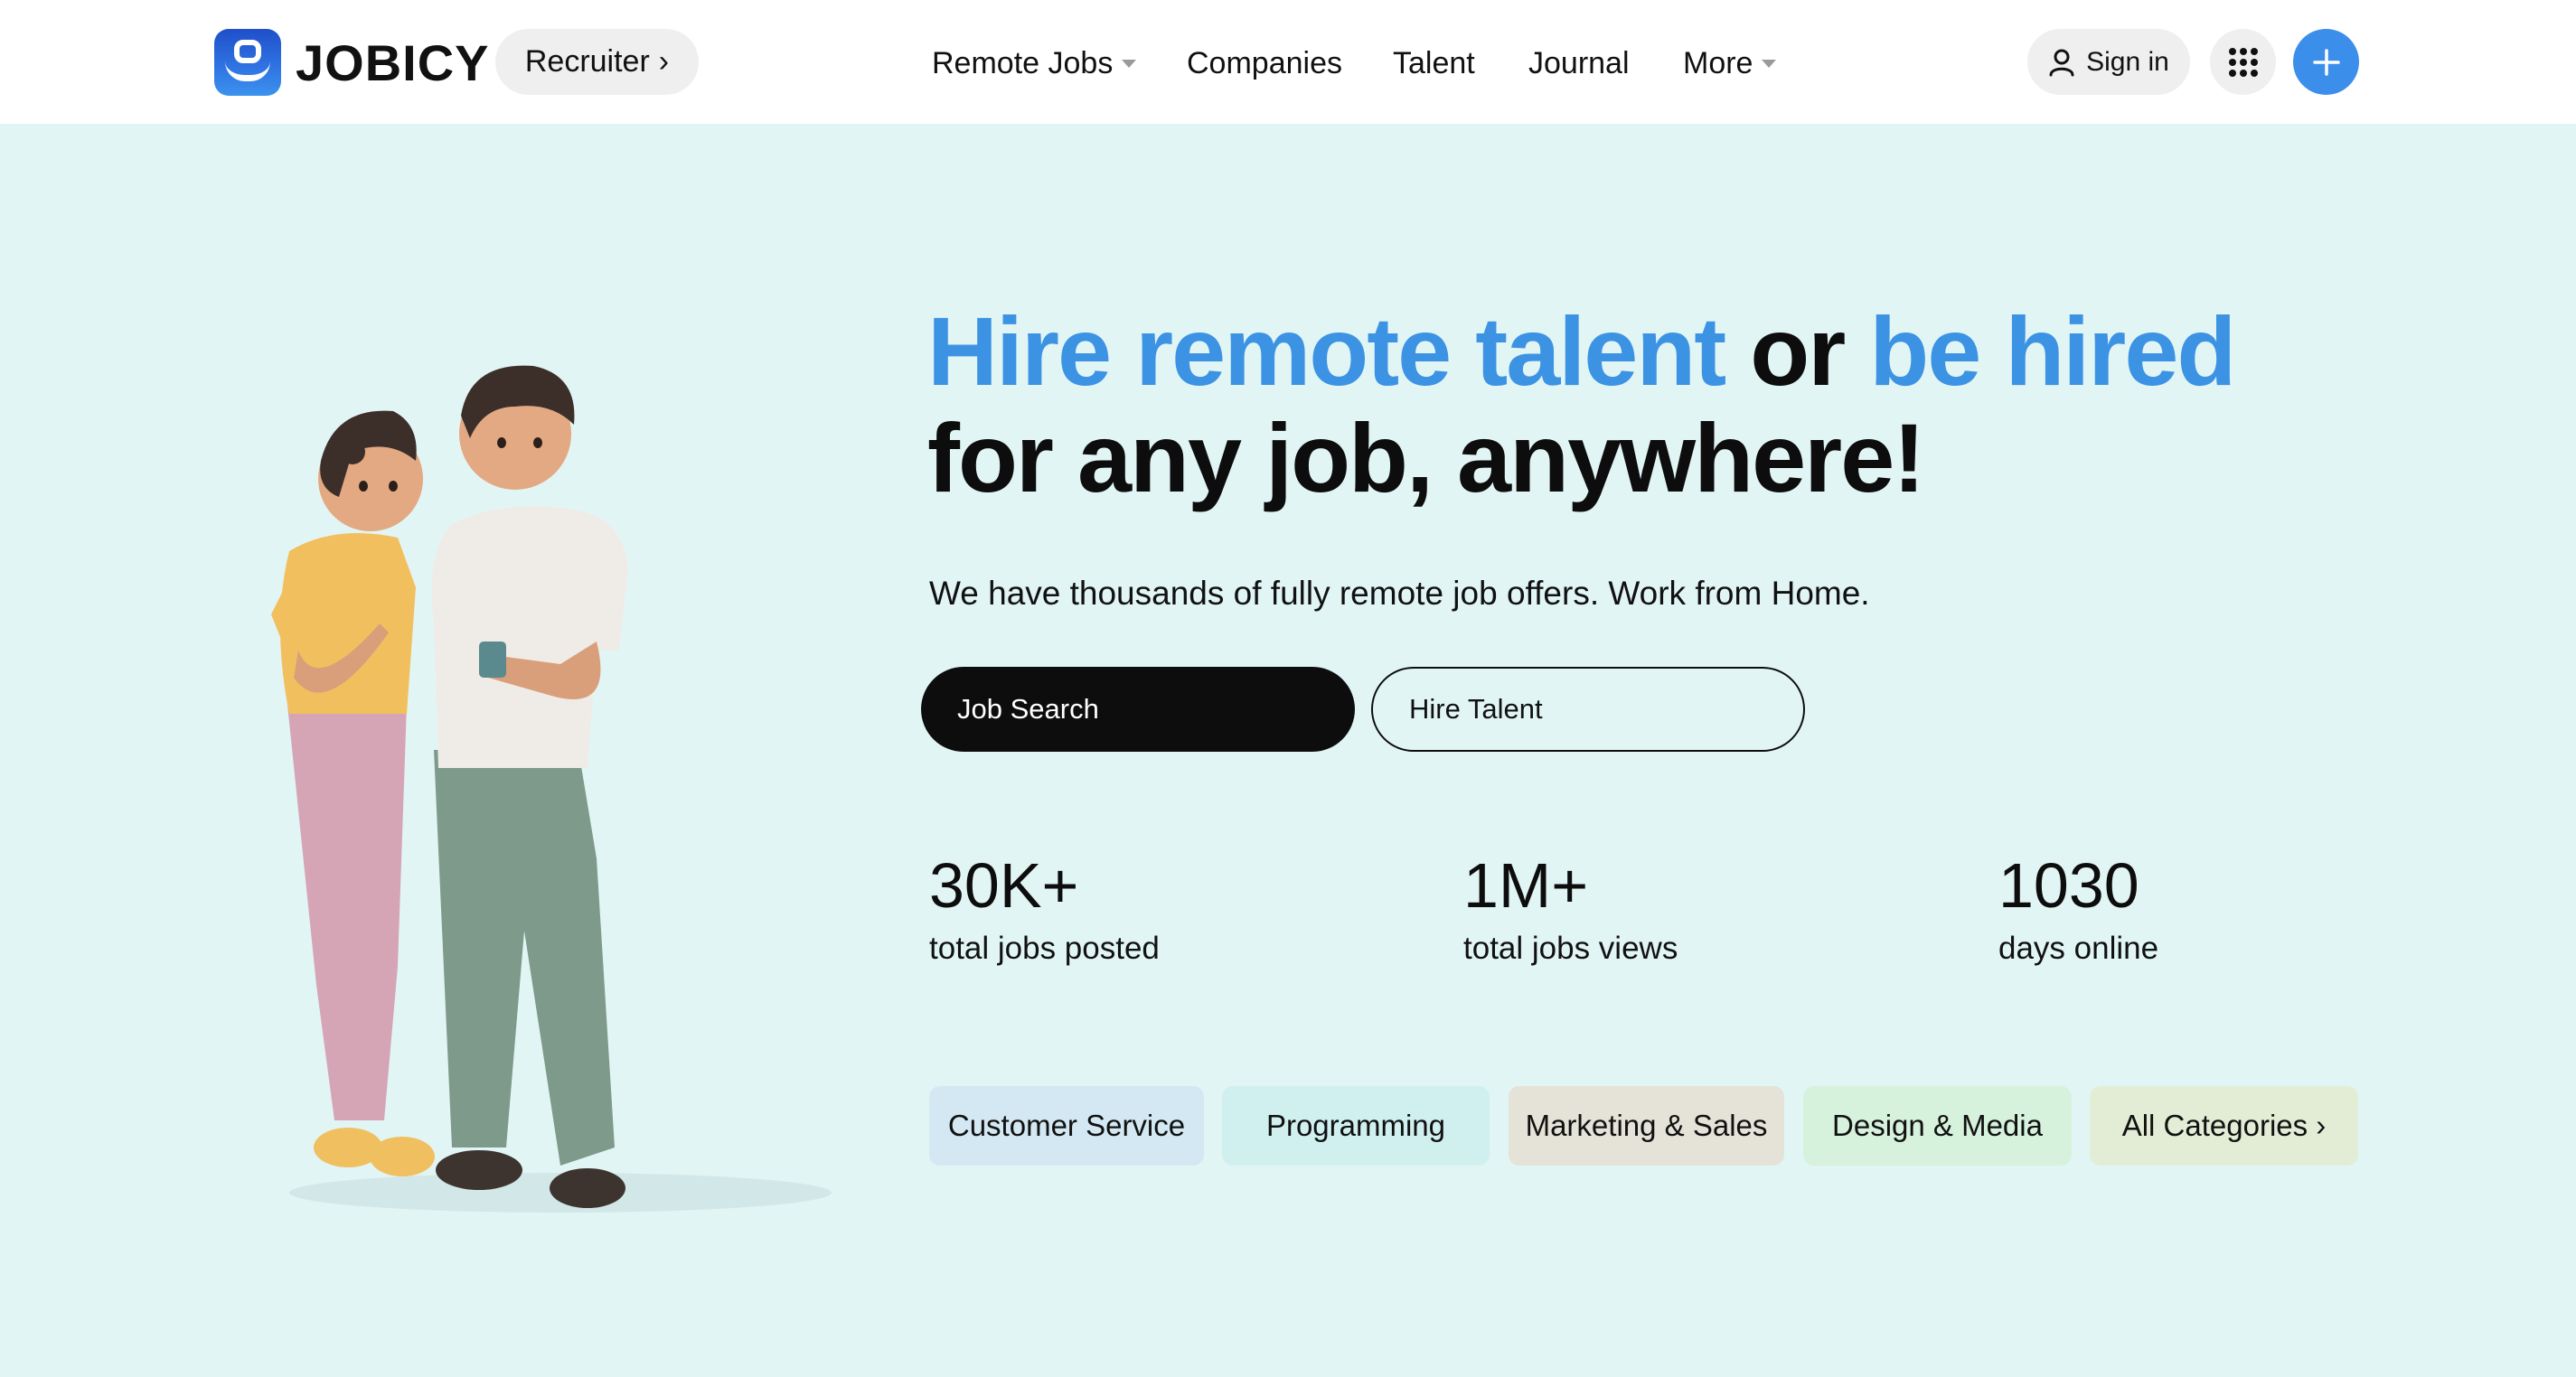  Describe the element at coordinates (1067, 1126) in the screenshot. I see `category-customer-service: Customer Service` at that location.